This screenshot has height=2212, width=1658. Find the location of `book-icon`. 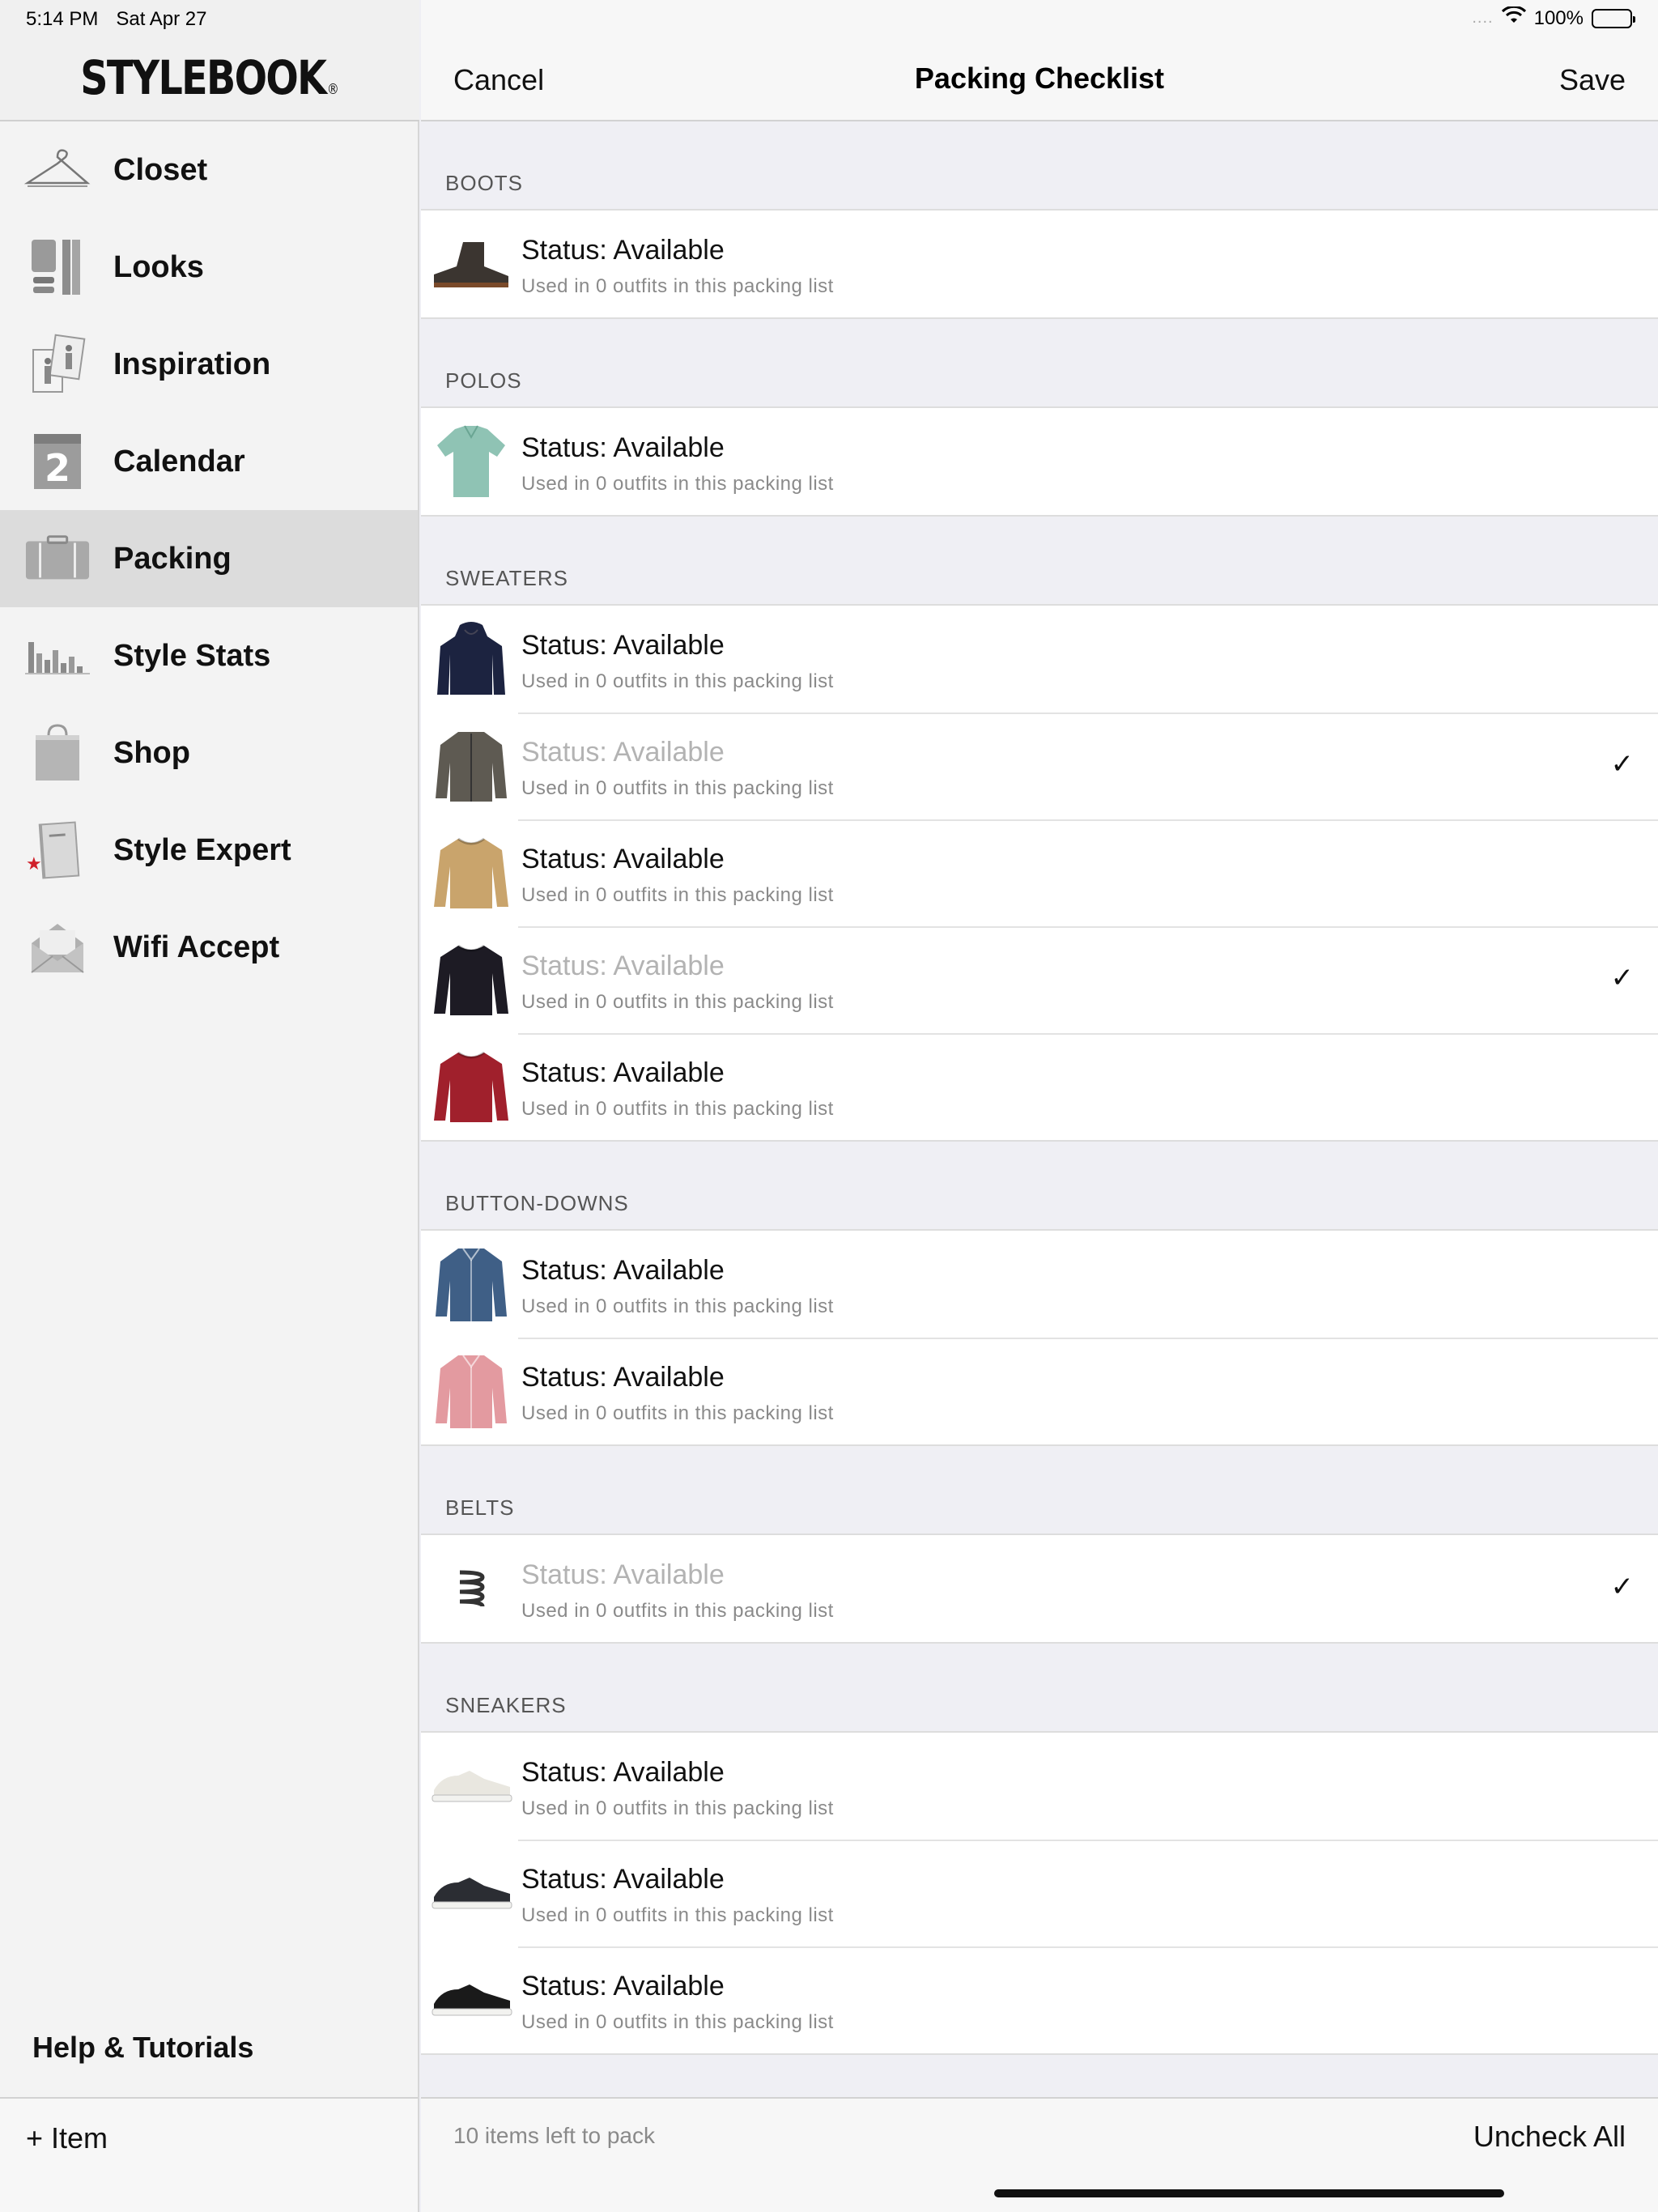

book-icon is located at coordinates (57, 850).